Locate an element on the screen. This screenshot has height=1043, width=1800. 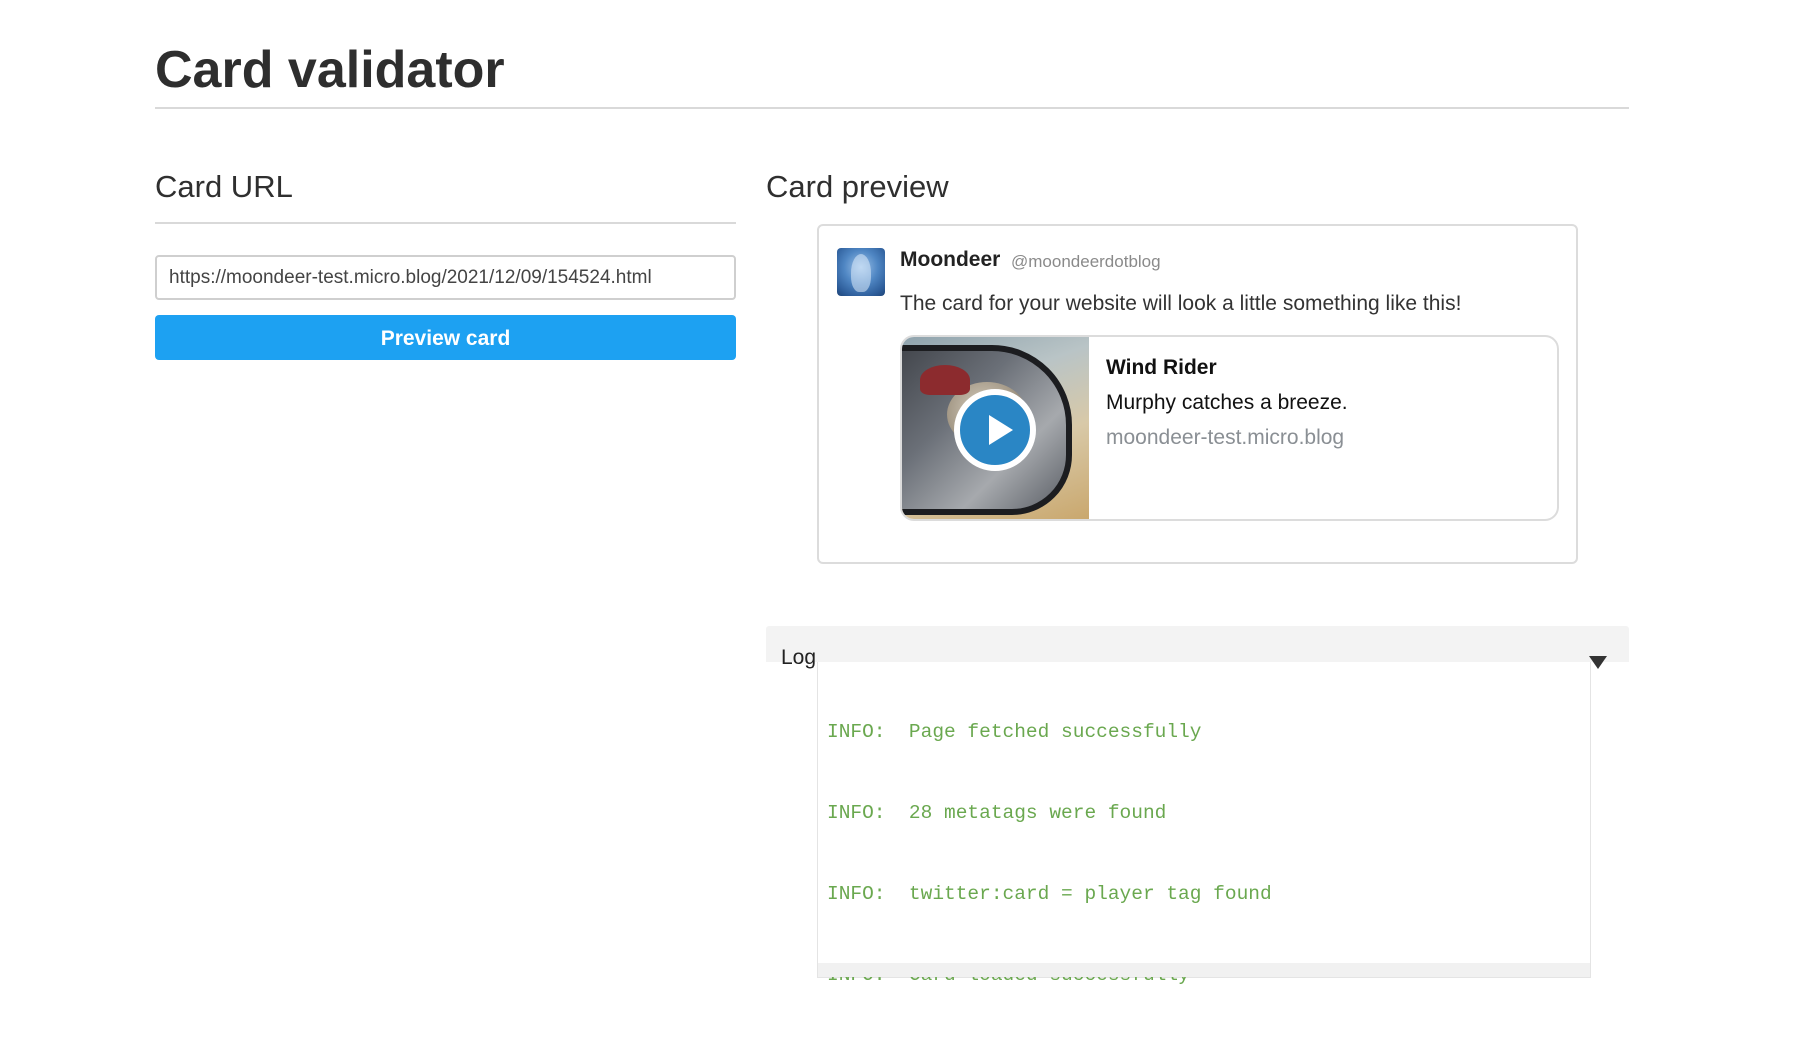
play-icon is located at coordinates (995, 430).